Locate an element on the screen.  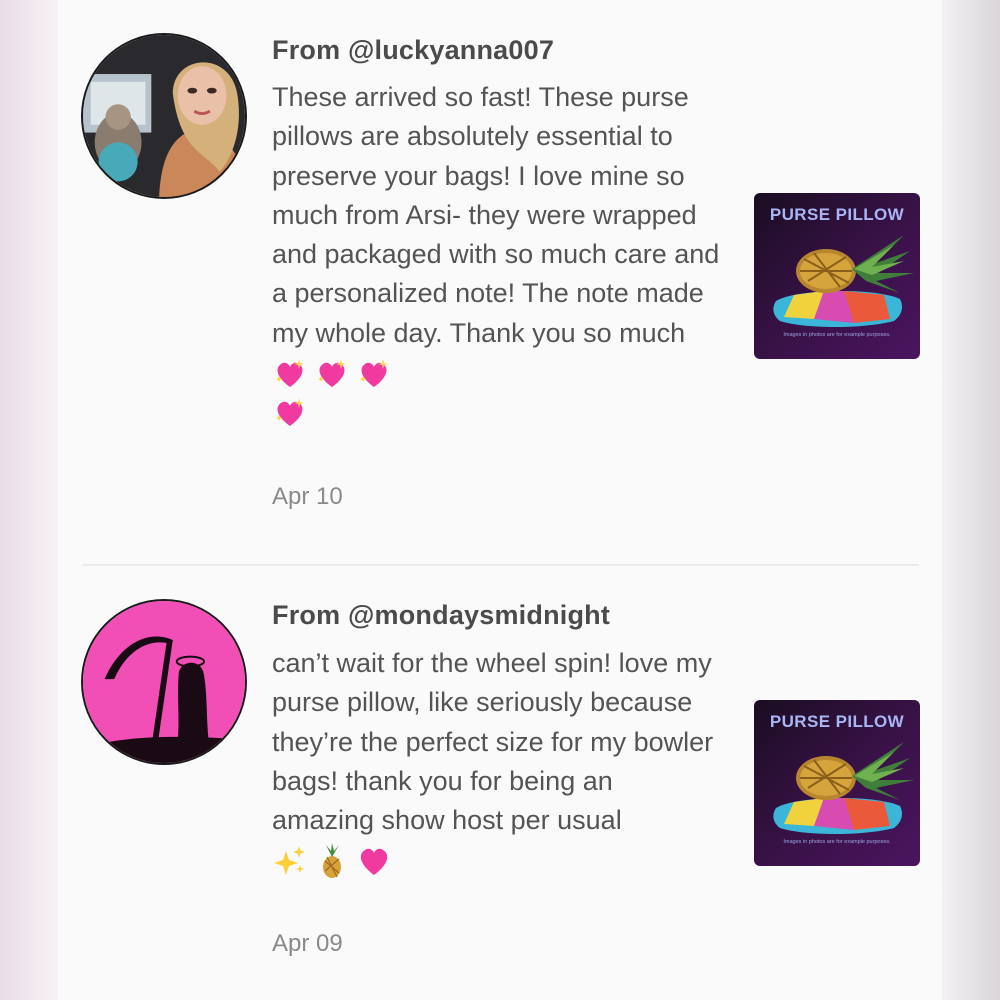
background-right is located at coordinates (971, 500).